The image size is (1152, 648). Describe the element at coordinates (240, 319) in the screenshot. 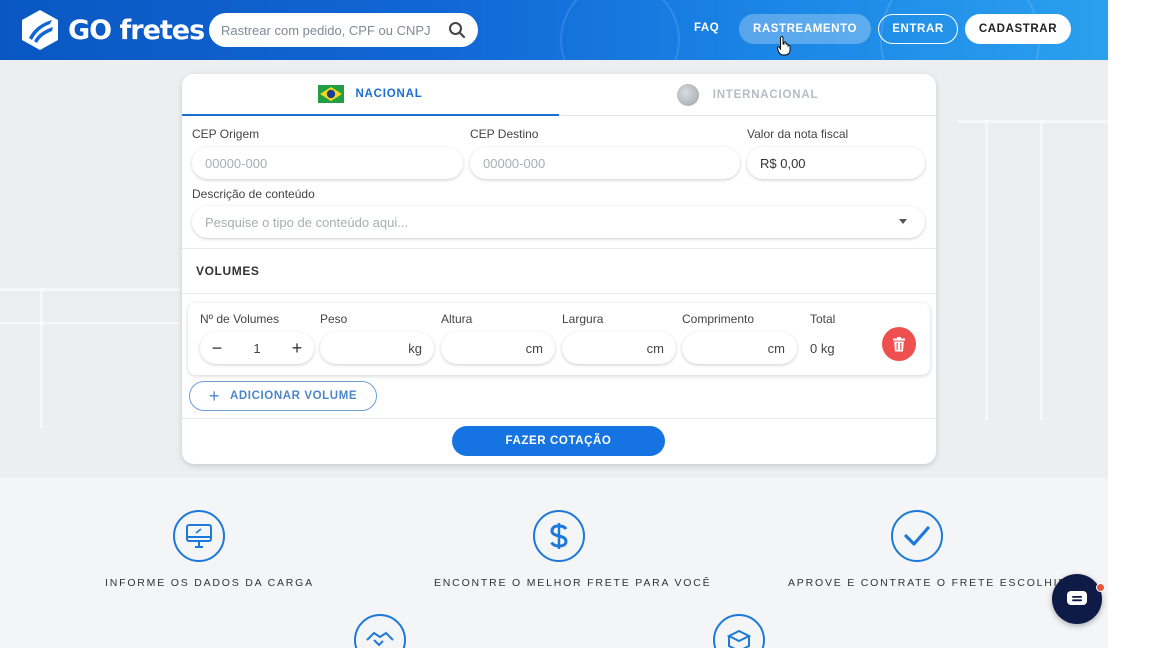

I see `volume-count-label: Nº de Volumes` at that location.